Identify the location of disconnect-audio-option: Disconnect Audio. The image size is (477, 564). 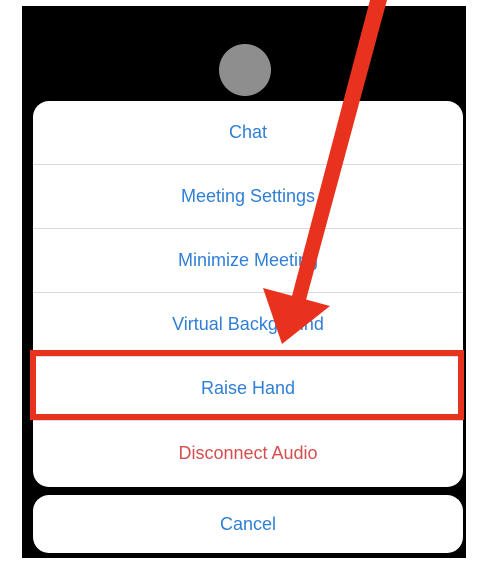
(248, 453).